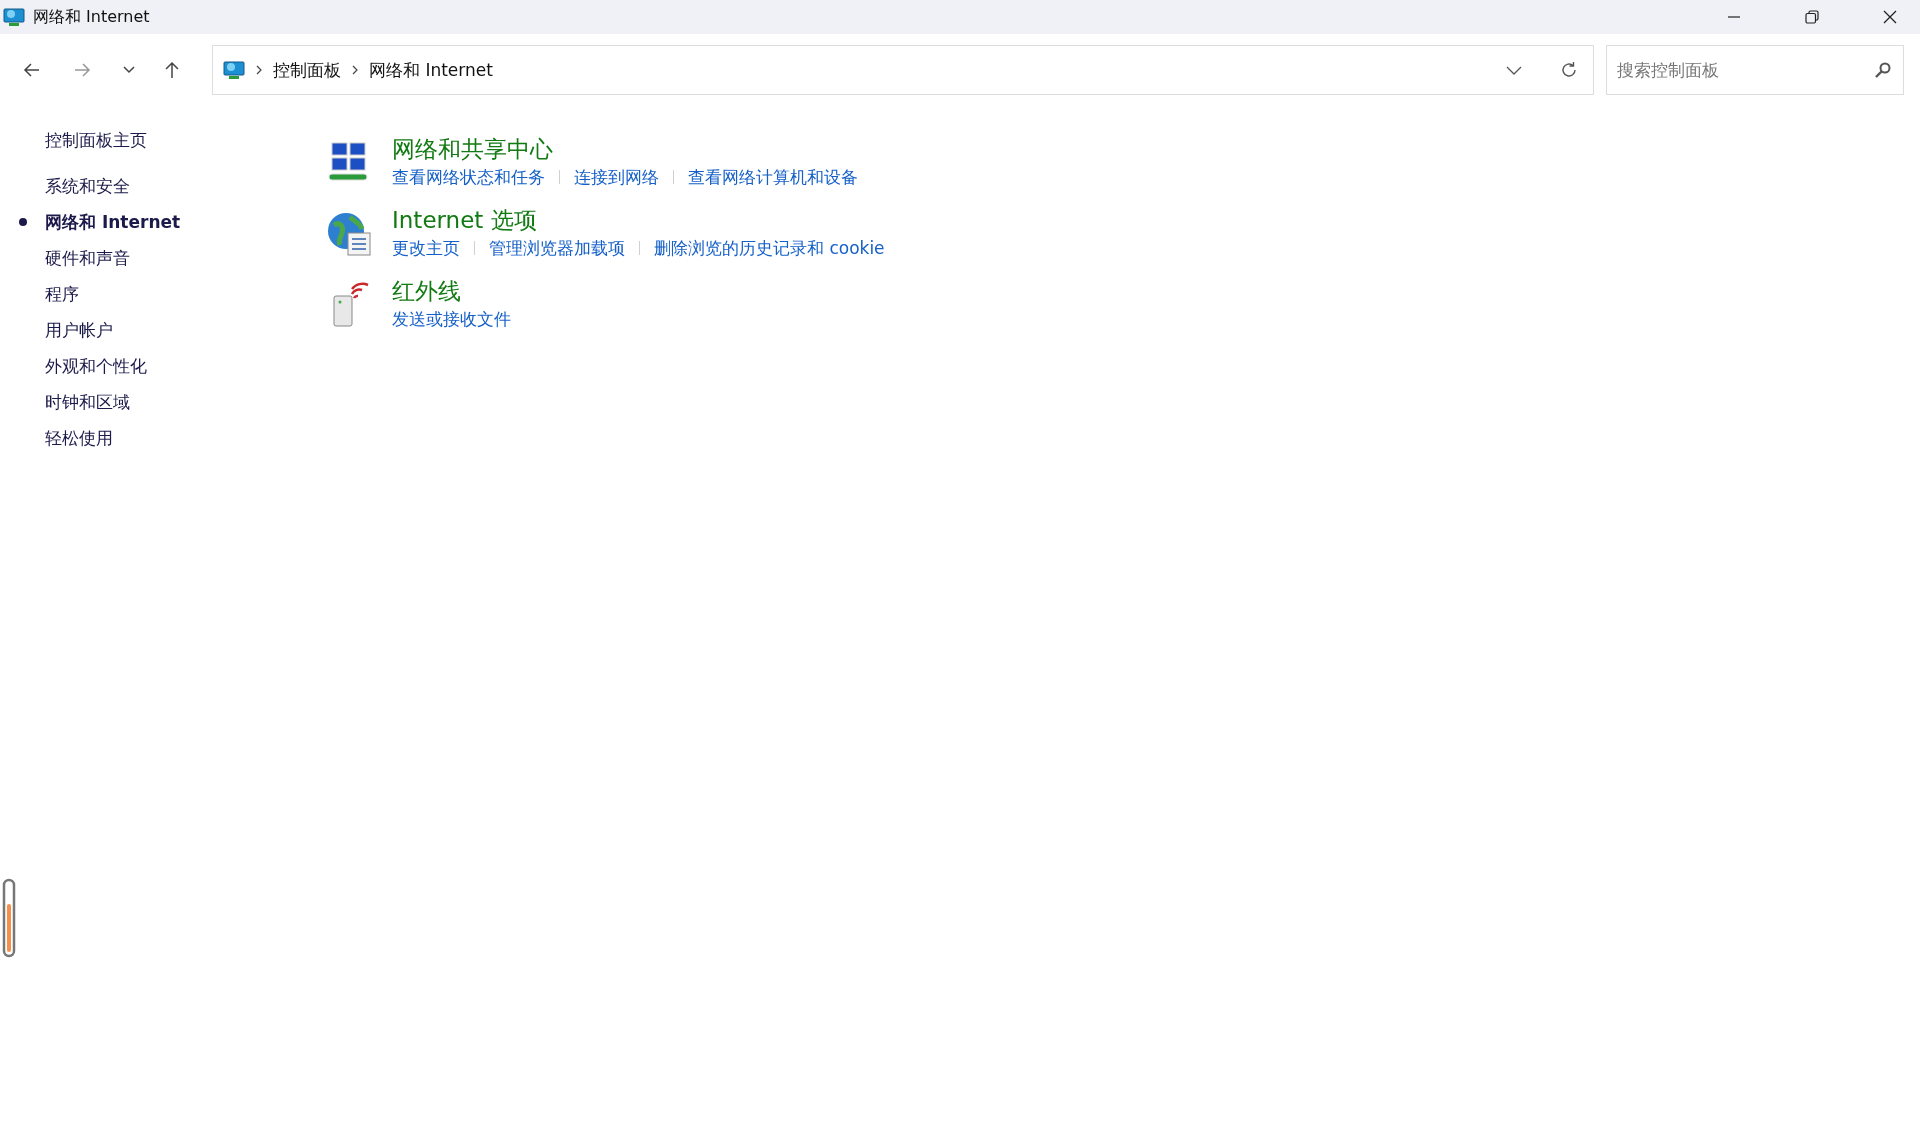  I want to click on task-link: 删除浏览的历史记录和 cookie, so click(769, 248).